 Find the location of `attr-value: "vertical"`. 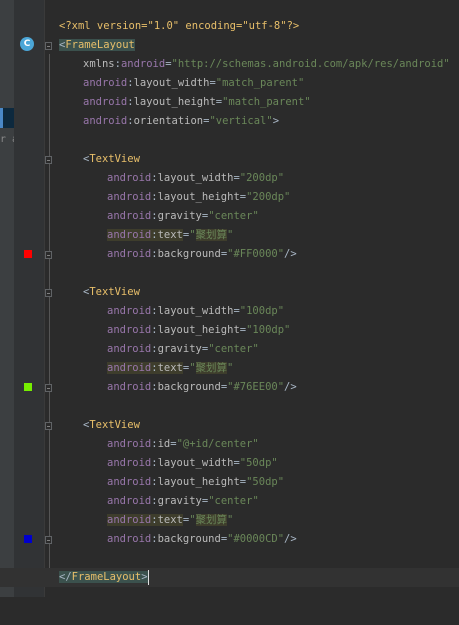

attr-value: "vertical" is located at coordinates (241, 121).